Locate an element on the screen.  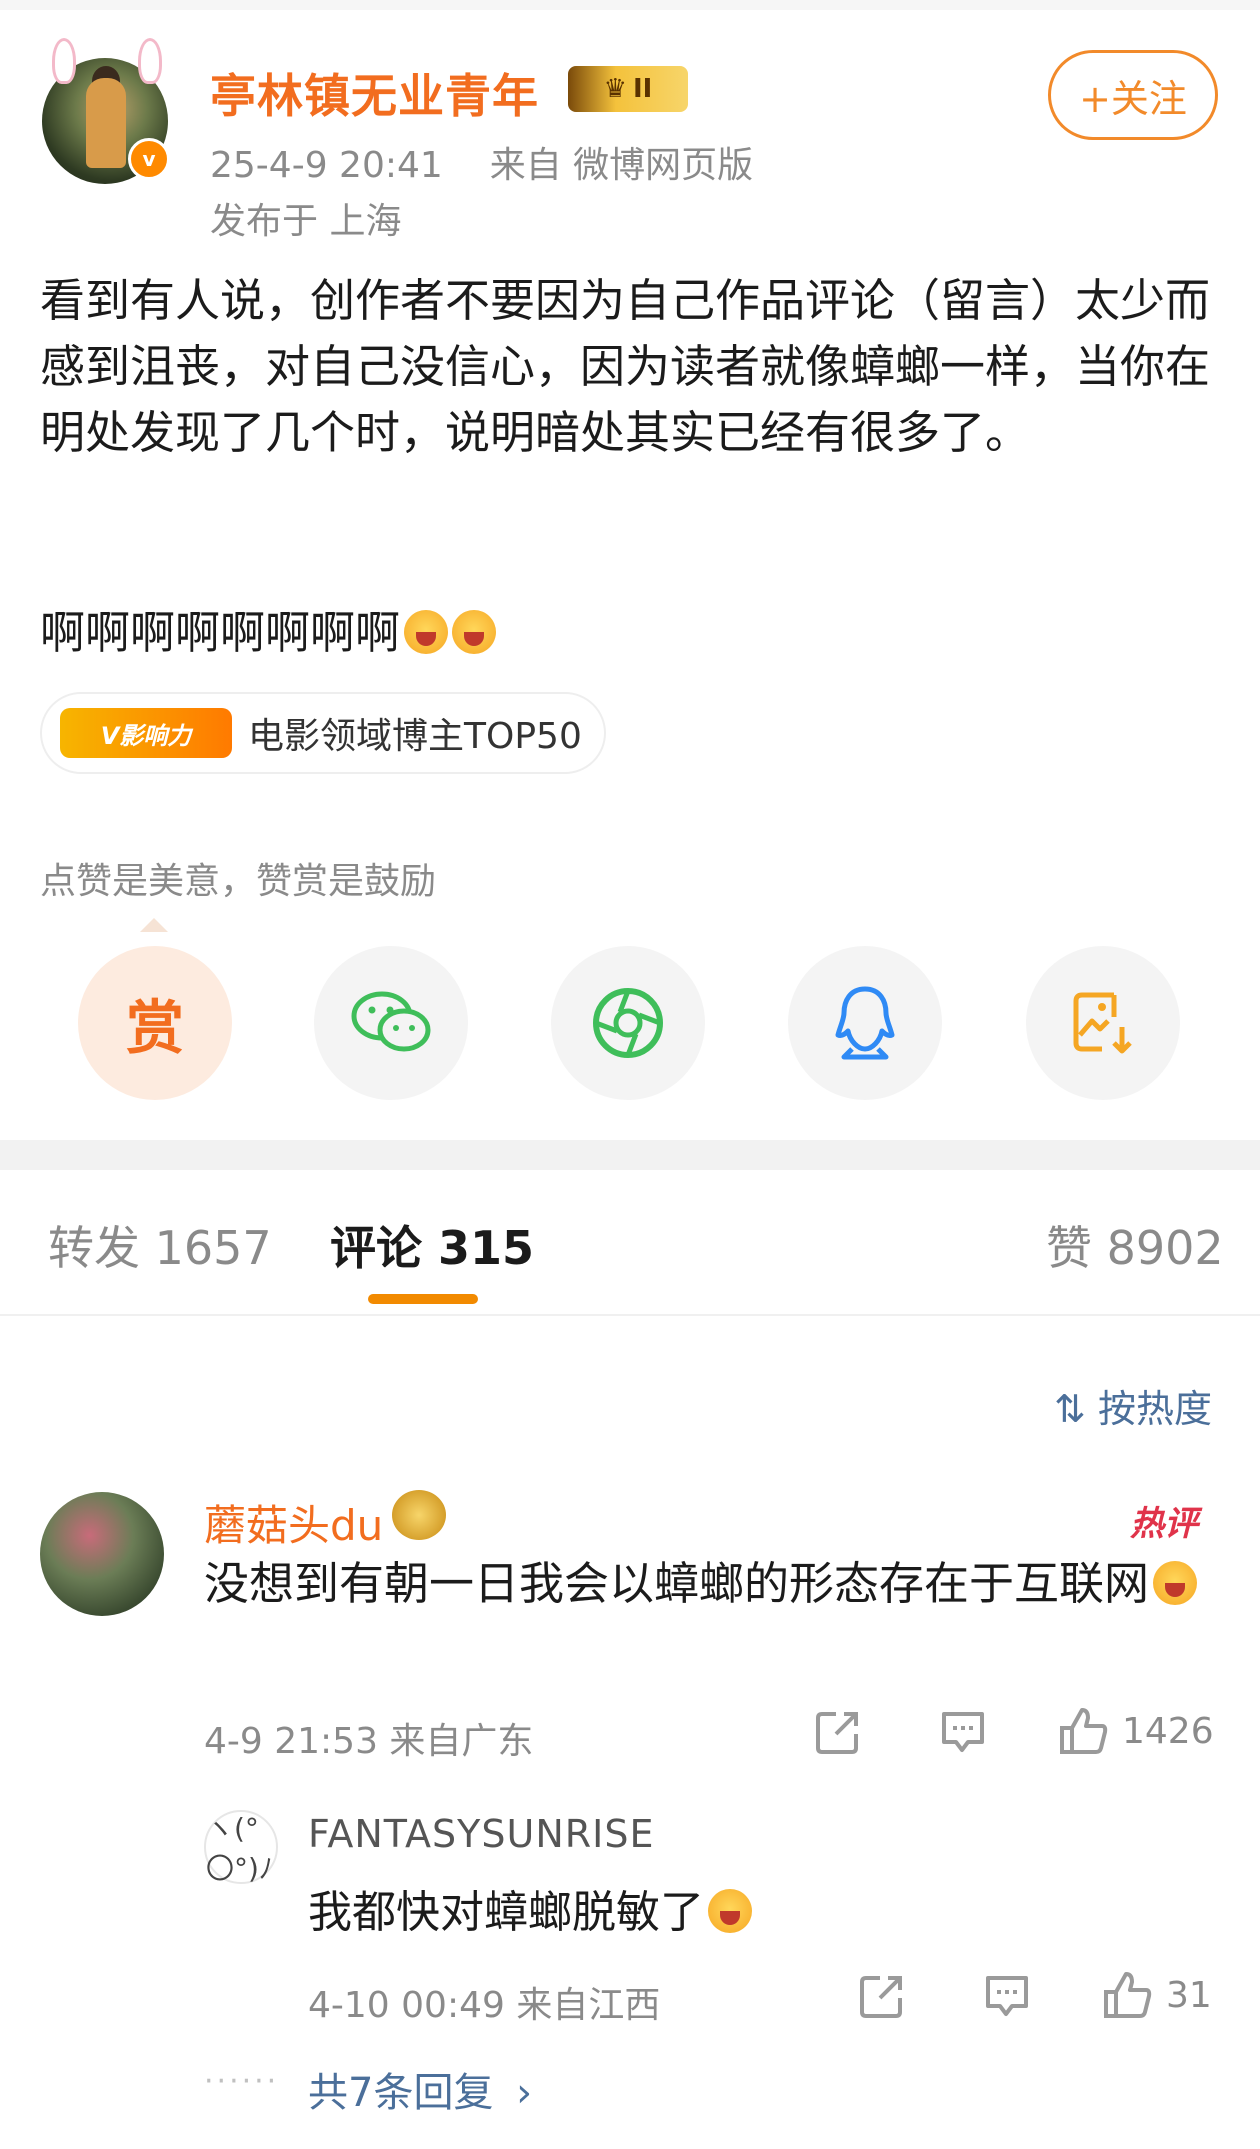
reply-comment-button is located at coordinates (1007, 1996).